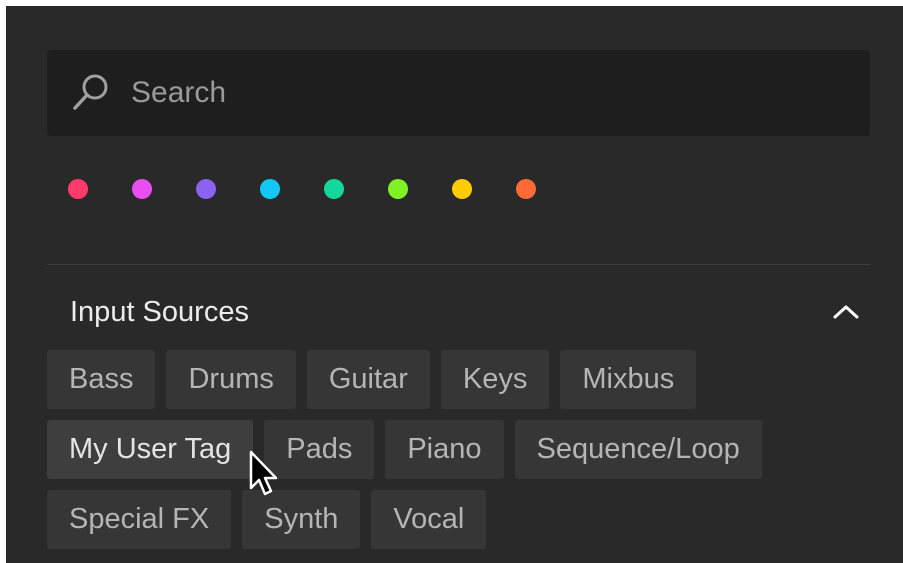 The width and height of the screenshot is (903, 563). I want to click on section-header-input-sources: Input Sources, so click(458, 312).